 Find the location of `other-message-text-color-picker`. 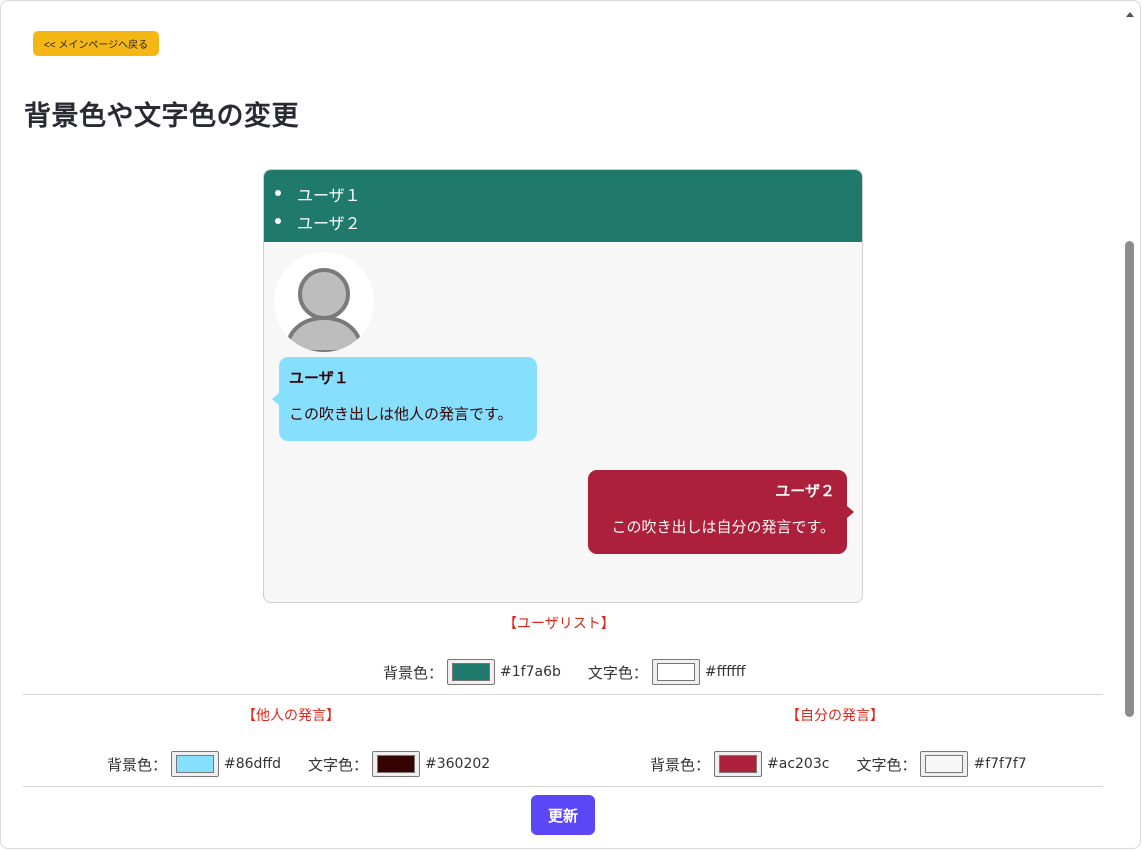

other-message-text-color-picker is located at coordinates (396, 764).